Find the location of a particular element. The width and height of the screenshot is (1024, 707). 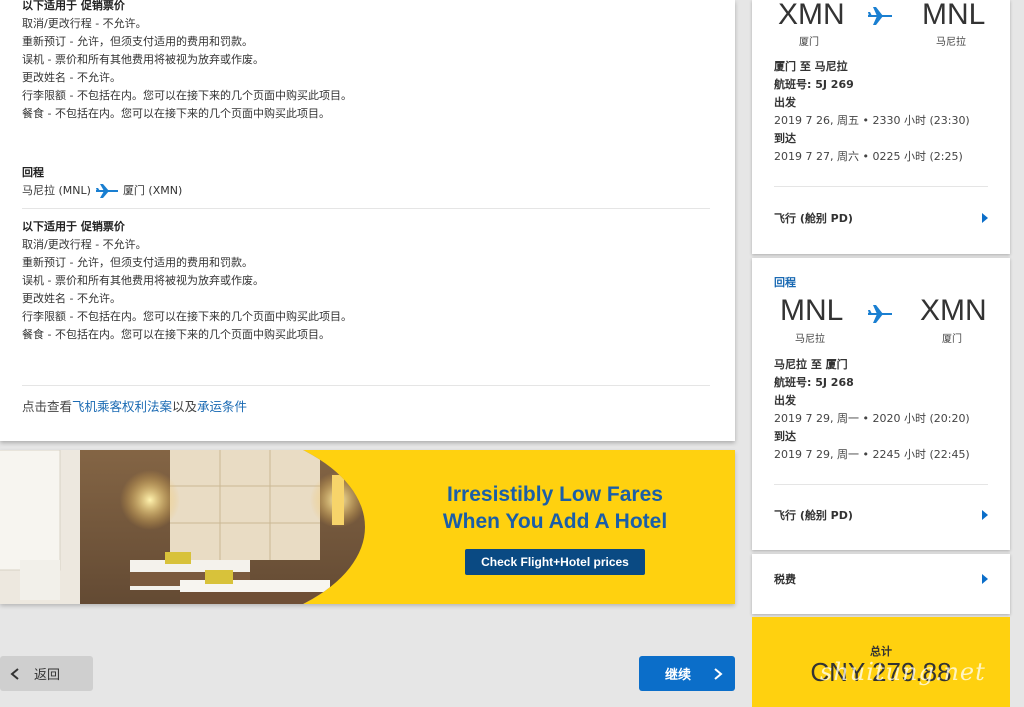

total-amount: CNY 279.88 is located at coordinates (881, 672).